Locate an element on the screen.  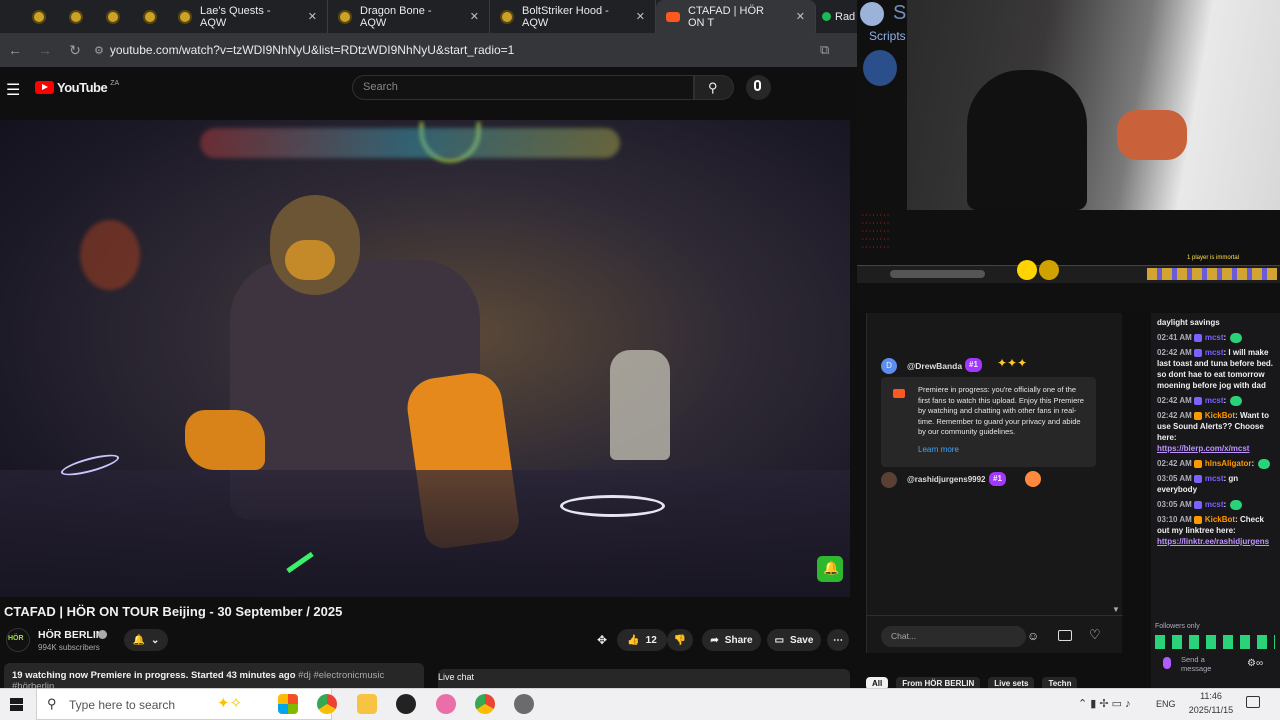
turntable-light is located at coordinates (612, 506).